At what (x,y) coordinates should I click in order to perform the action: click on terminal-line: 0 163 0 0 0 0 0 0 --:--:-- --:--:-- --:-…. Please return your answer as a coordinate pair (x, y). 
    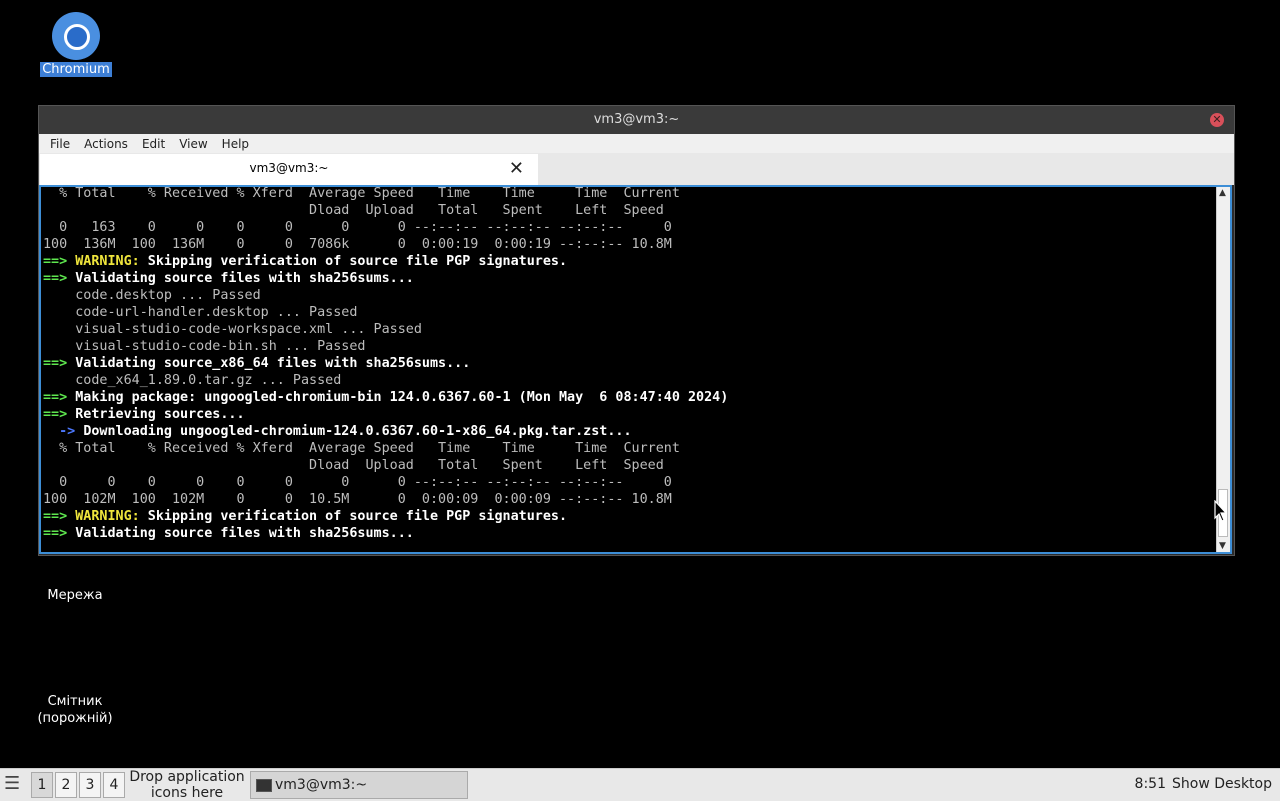
    Looking at the image, I should click on (385, 227).